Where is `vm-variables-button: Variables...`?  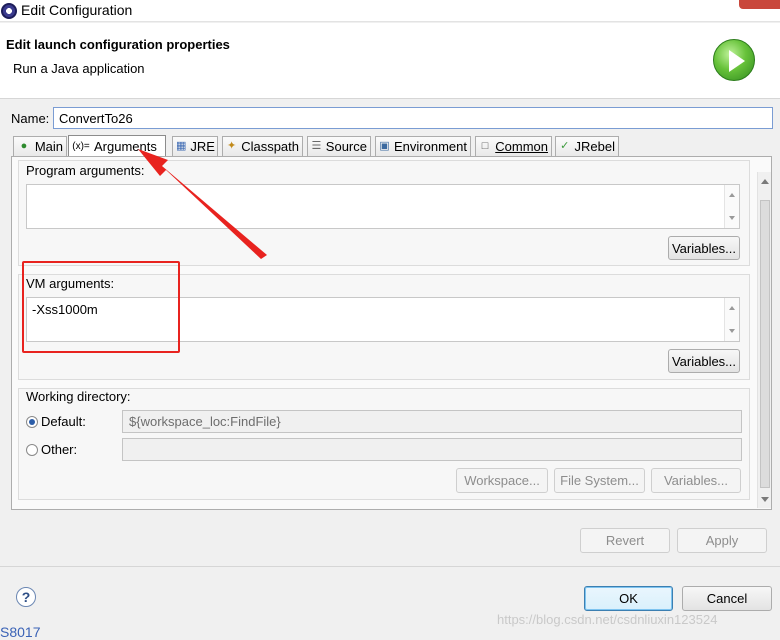 vm-variables-button: Variables... is located at coordinates (704, 361).